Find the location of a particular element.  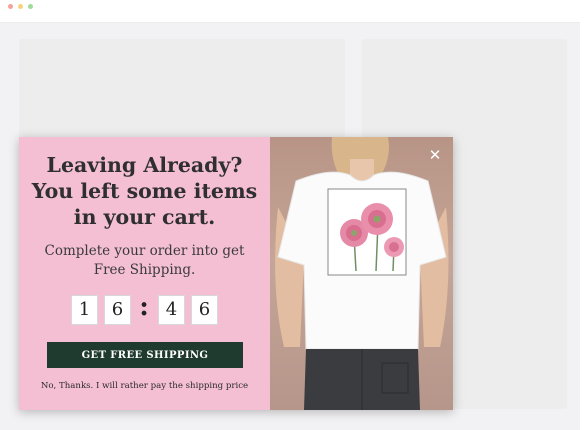

window-minimize-dot is located at coordinates (20, 6).